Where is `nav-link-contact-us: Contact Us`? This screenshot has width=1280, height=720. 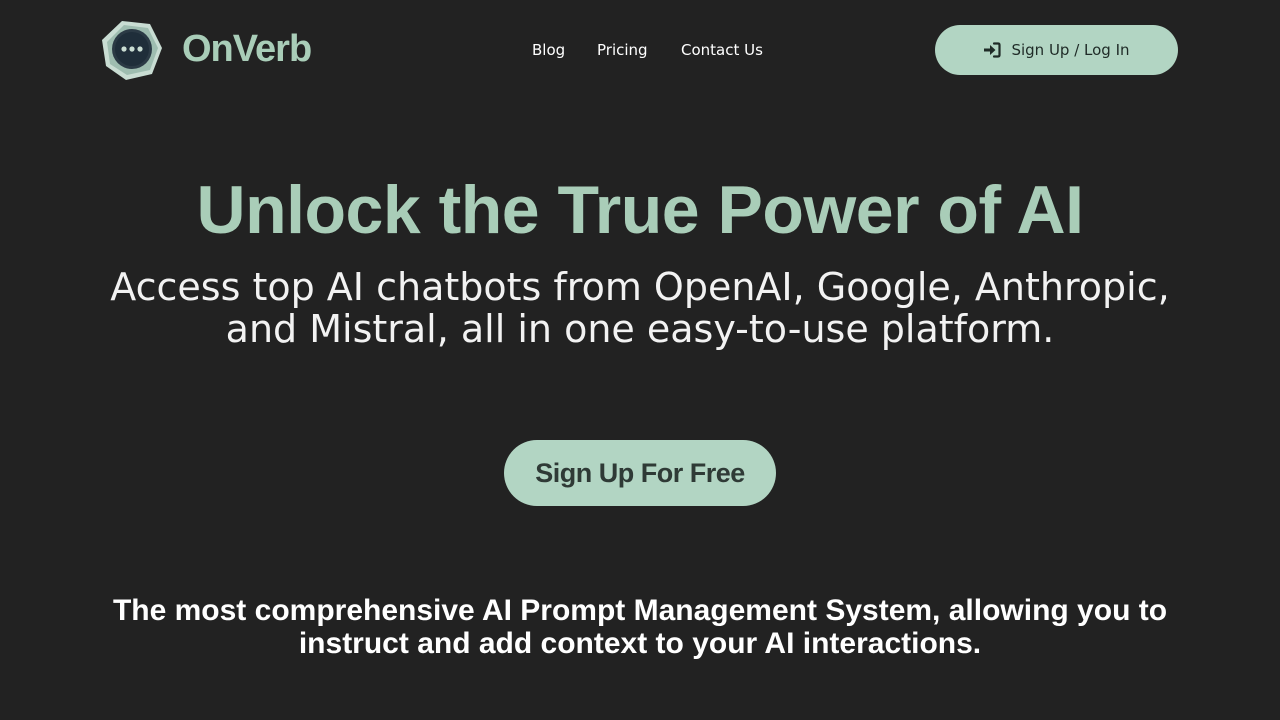 nav-link-contact-us: Contact Us is located at coordinates (722, 50).